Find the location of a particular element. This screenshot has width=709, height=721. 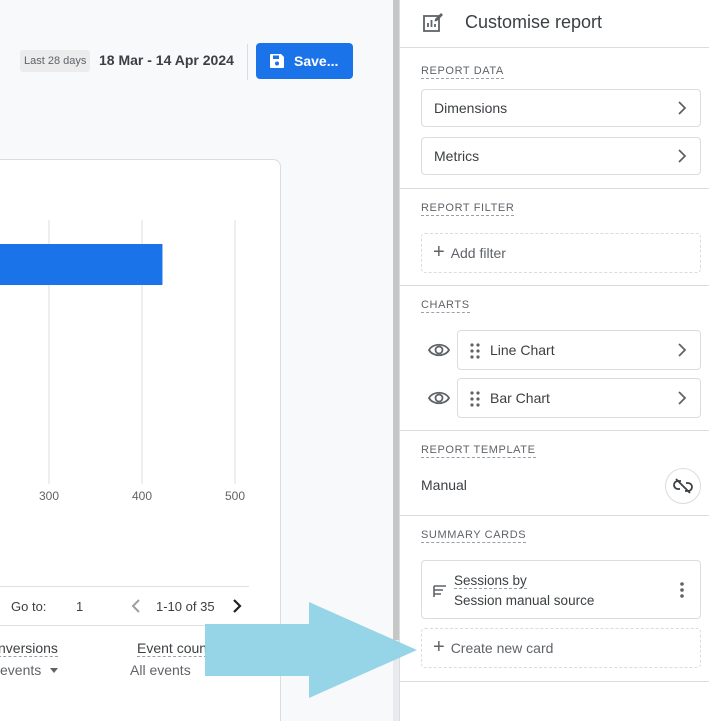

metrics-row: Metrics is located at coordinates (561, 156).